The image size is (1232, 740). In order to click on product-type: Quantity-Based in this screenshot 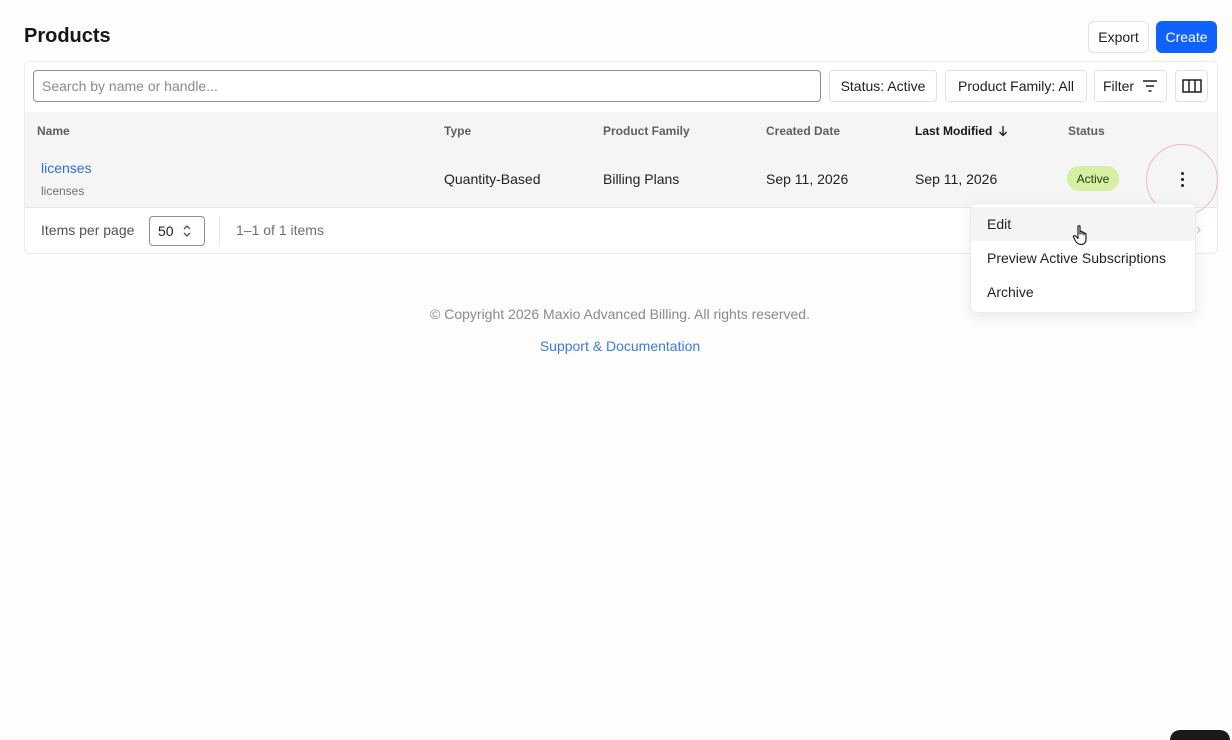, I will do `click(492, 179)`.